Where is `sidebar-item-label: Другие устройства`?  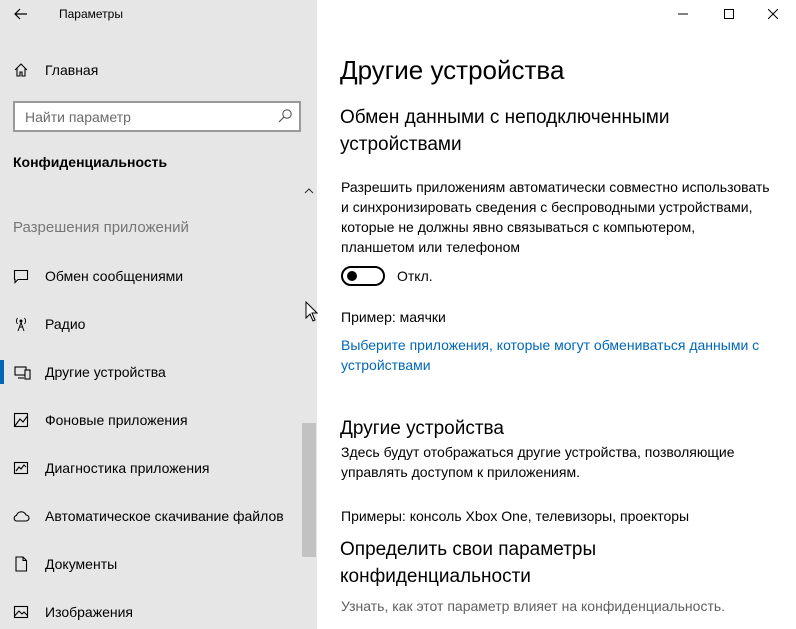 sidebar-item-label: Другие устройства is located at coordinates (105, 372).